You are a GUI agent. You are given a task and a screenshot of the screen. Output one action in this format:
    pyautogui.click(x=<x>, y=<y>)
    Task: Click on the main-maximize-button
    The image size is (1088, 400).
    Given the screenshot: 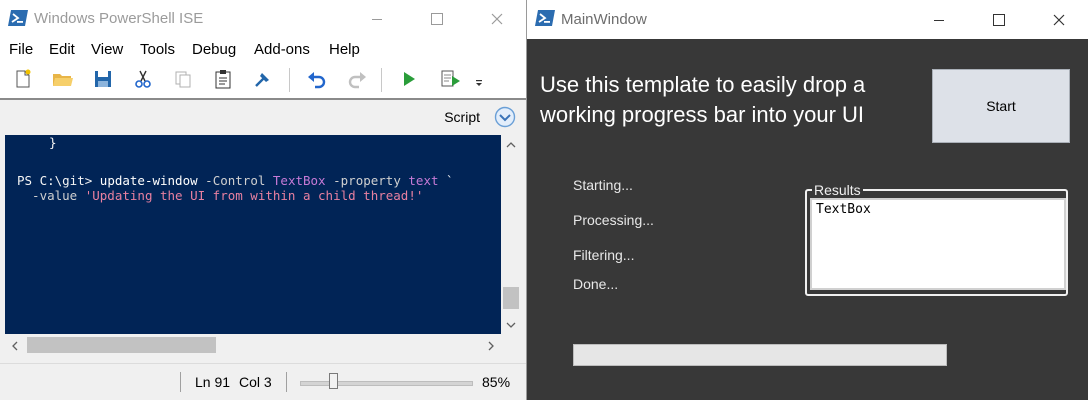 What is the action you would take?
    pyautogui.click(x=999, y=19)
    